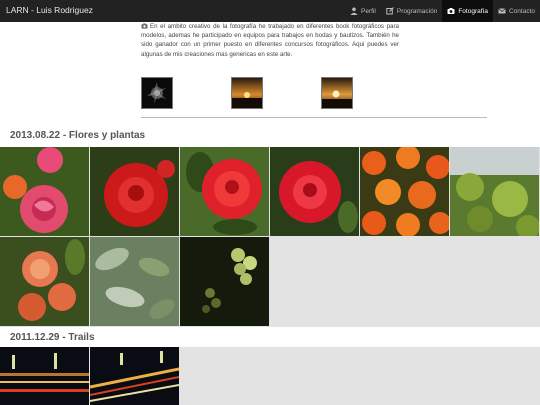 This screenshot has height=405, width=540. Describe the element at coordinates (134, 281) in the screenshot. I see `photo-leaves` at that location.